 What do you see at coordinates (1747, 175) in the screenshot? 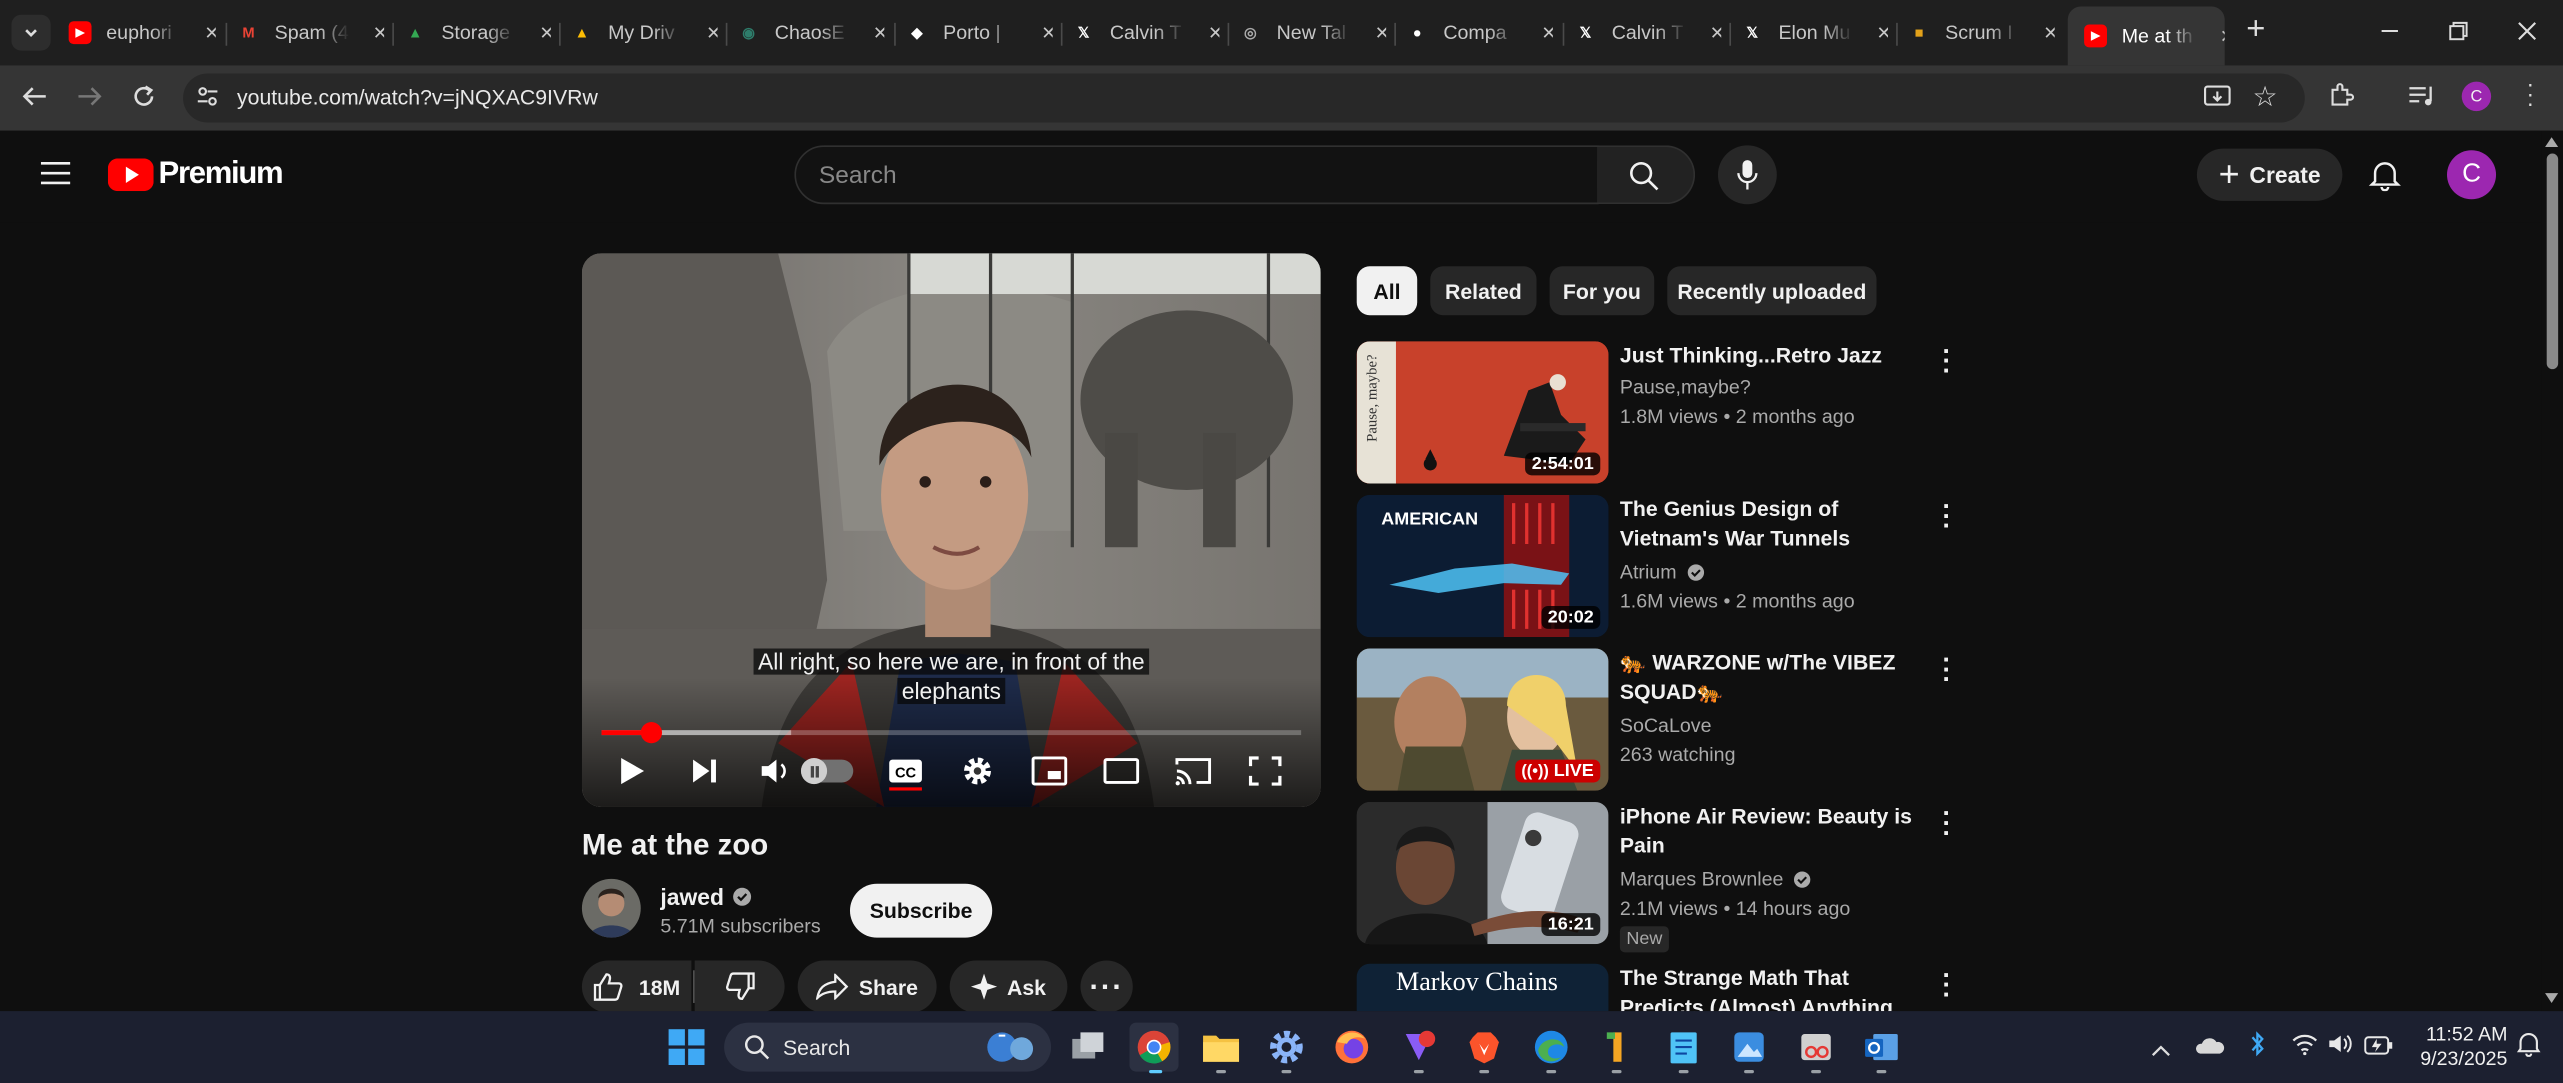
I see `voice-search-button` at bounding box center [1747, 175].